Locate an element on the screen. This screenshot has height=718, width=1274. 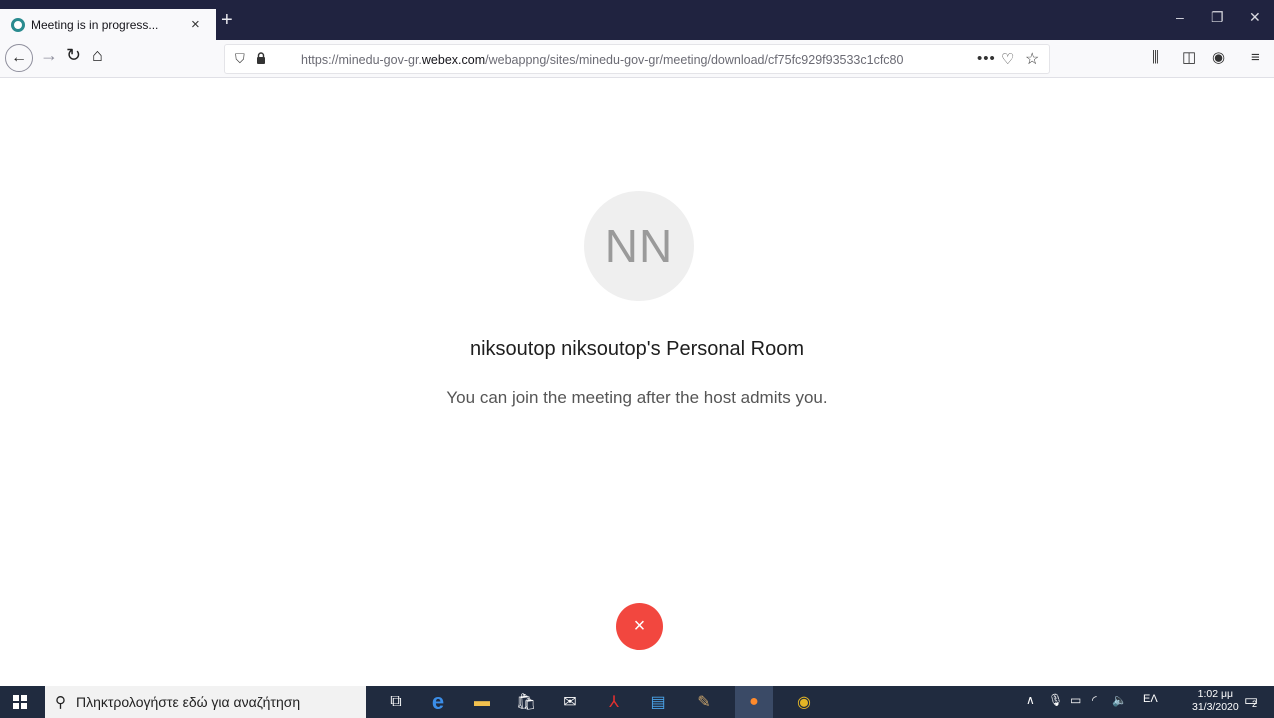
reload-icon: ↻ is located at coordinates (73, 55).